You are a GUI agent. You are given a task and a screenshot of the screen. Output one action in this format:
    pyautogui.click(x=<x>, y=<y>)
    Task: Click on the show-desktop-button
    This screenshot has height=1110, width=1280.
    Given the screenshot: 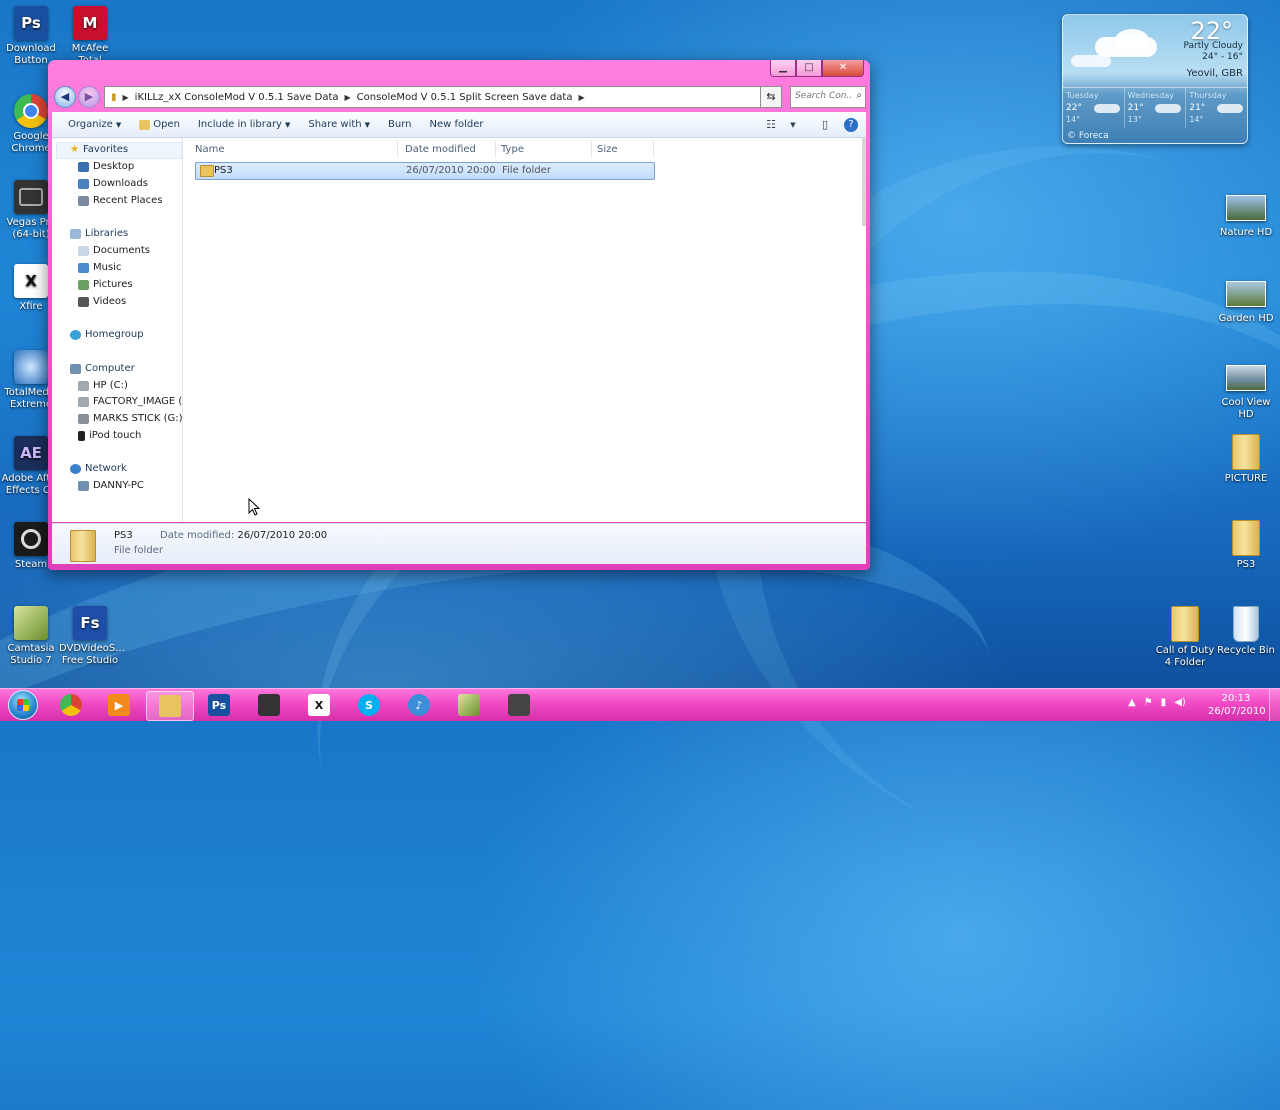 What is the action you would take?
    pyautogui.click(x=1274, y=705)
    